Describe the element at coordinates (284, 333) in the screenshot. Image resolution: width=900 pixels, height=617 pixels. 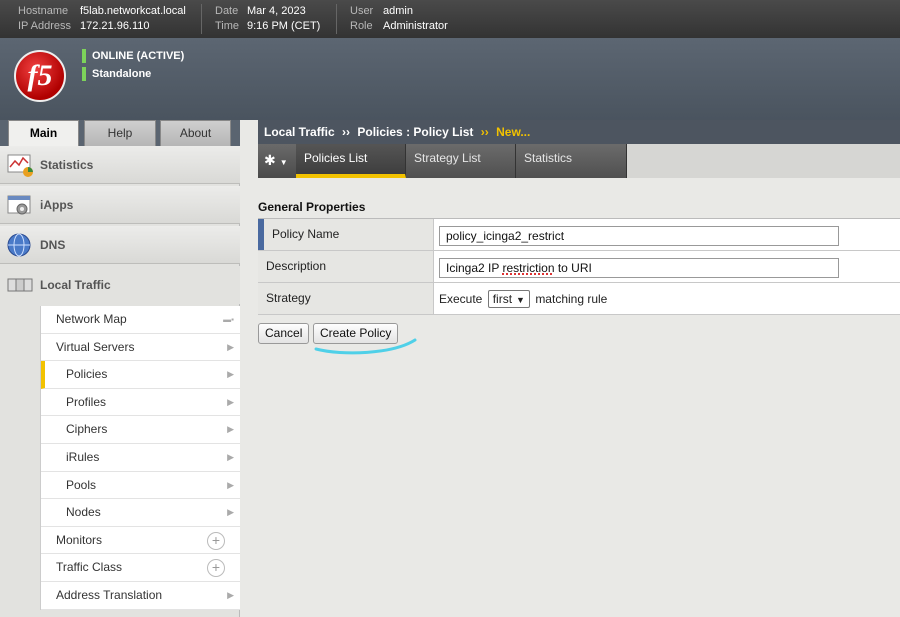
I see `cancel-button: Cancel` at that location.